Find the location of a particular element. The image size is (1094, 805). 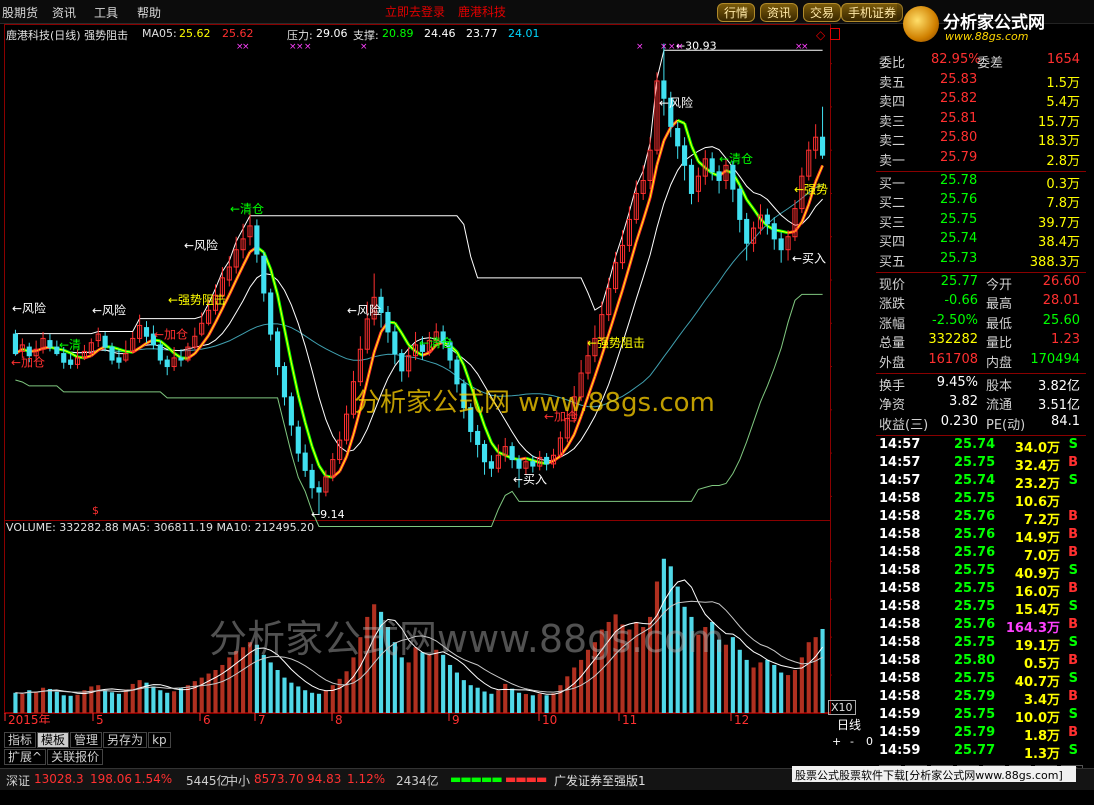

logo-icon is located at coordinates (921, 24).